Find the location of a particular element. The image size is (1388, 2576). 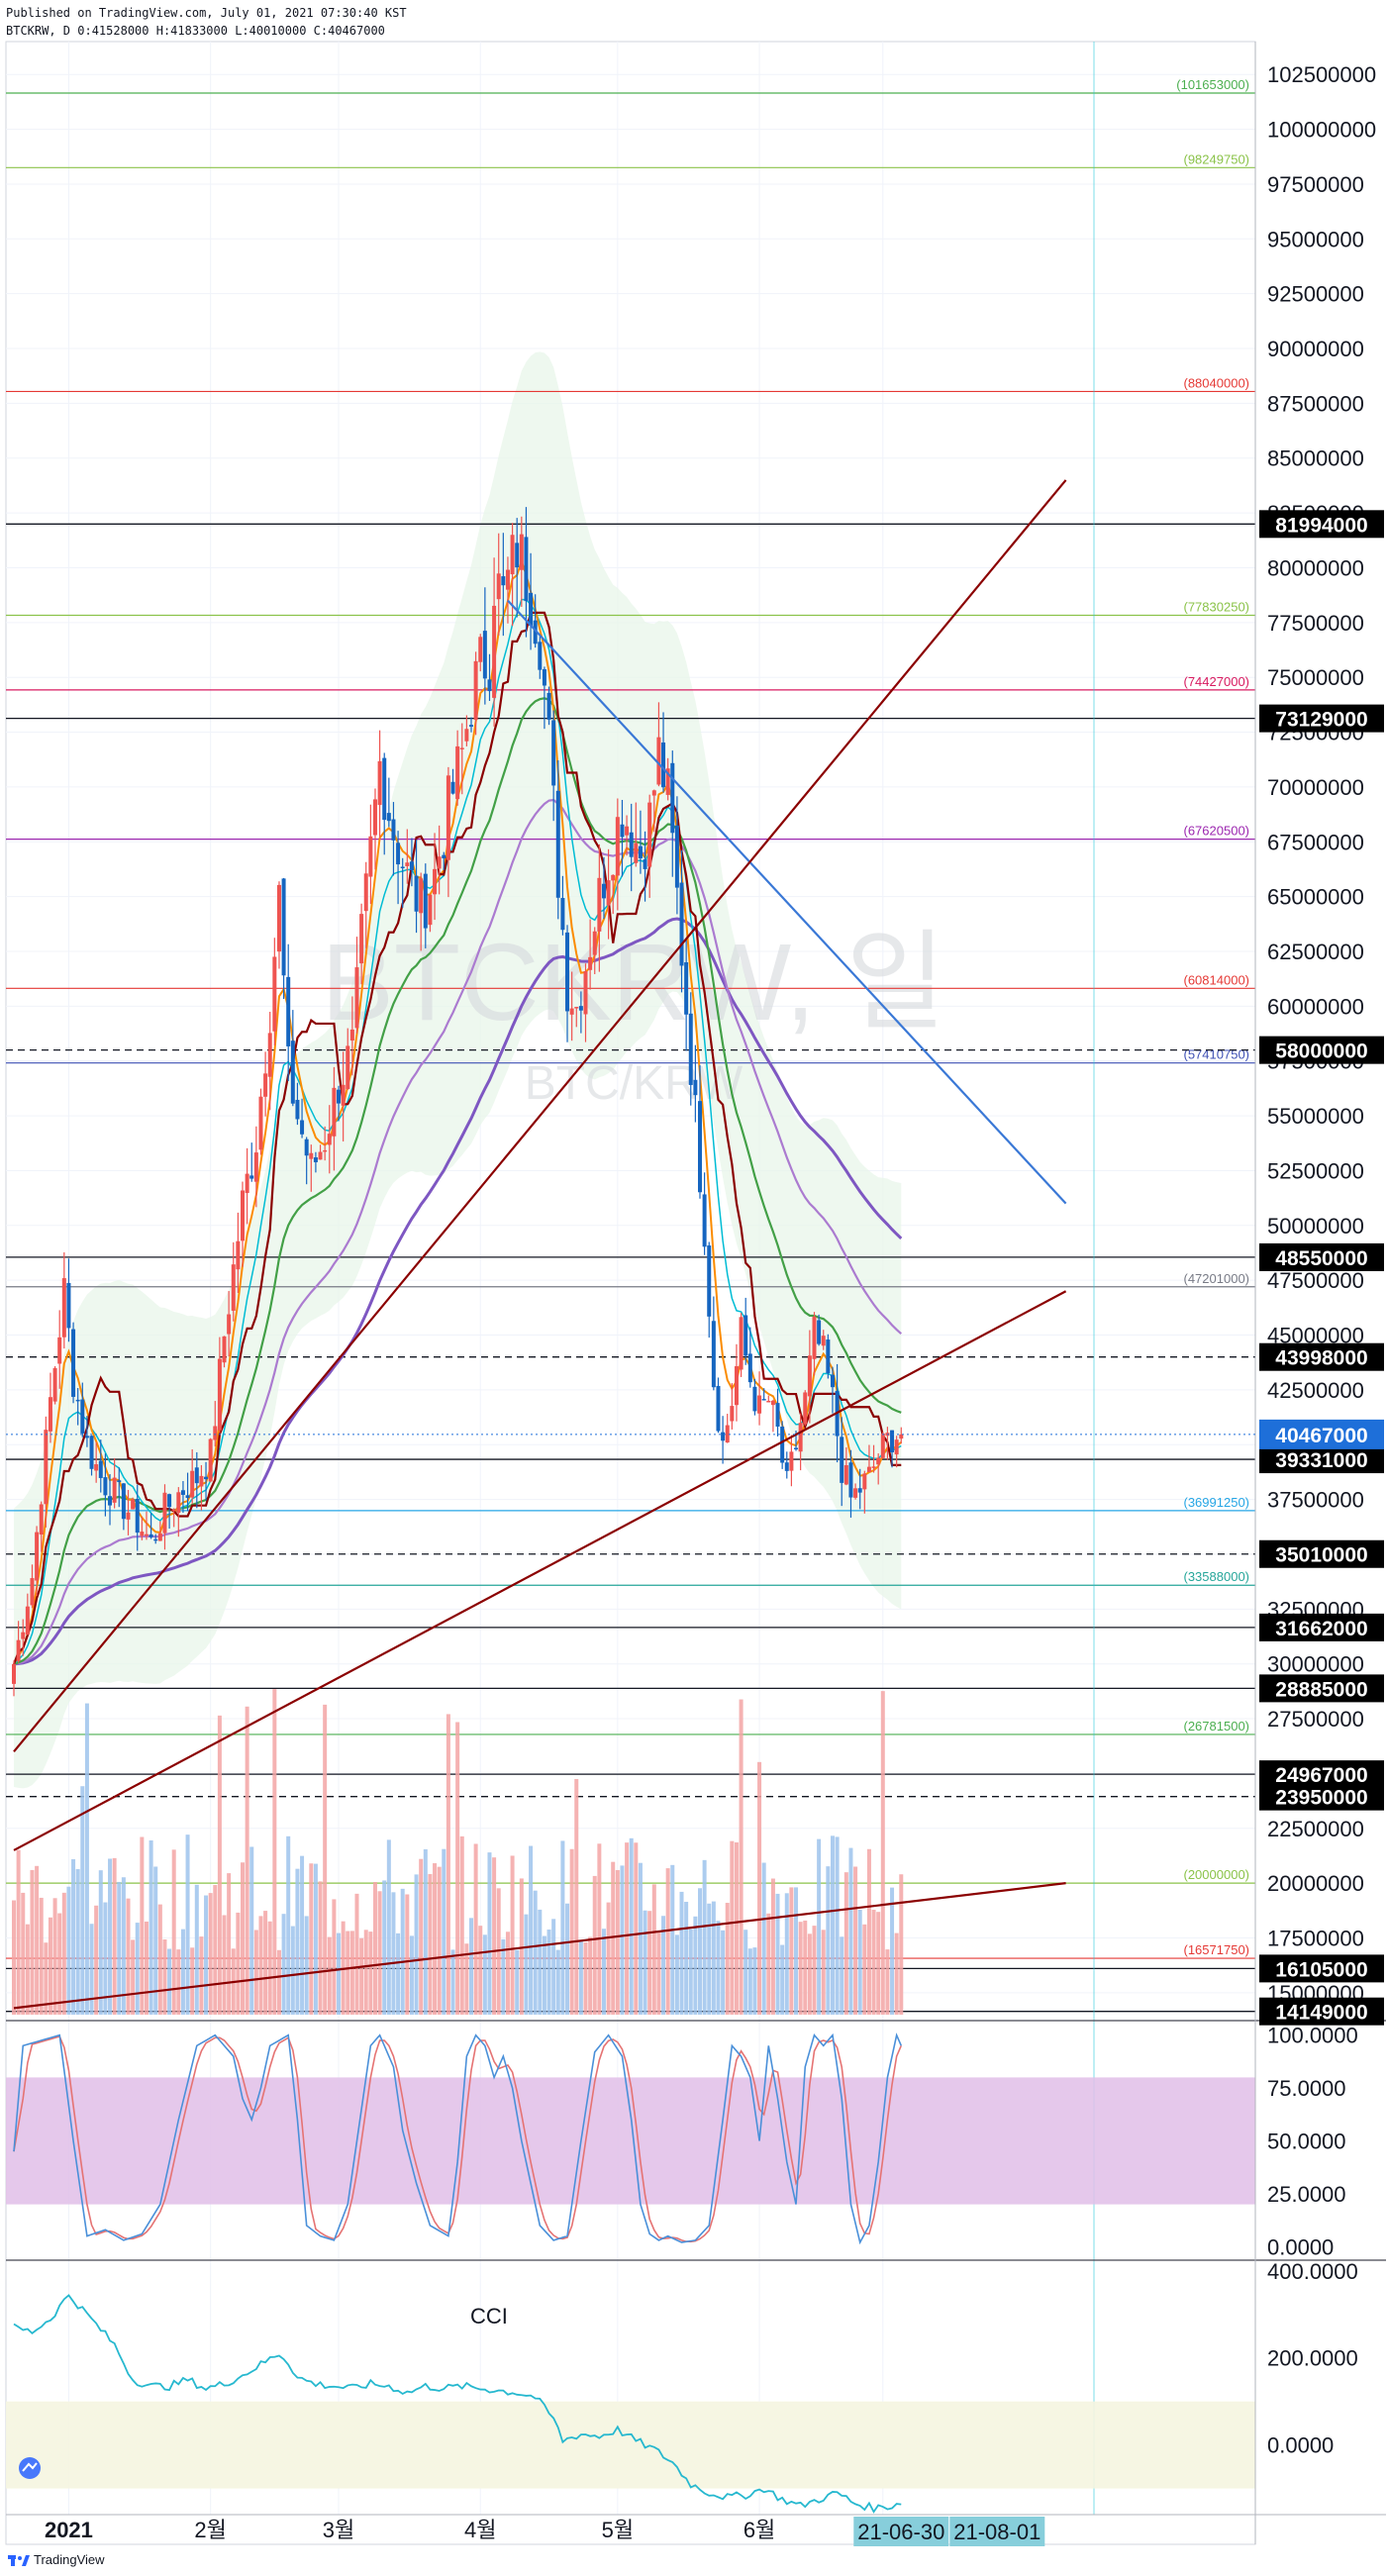

sr-price-tag-label: 35010000 is located at coordinates (1321, 1556).